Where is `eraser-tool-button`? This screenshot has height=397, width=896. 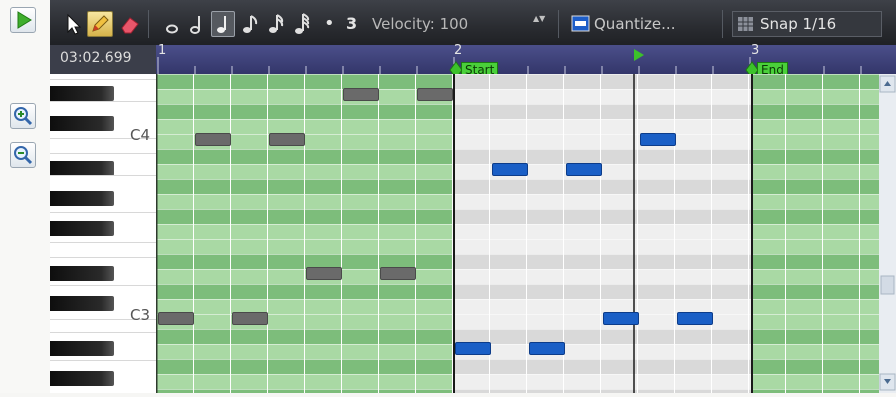 eraser-tool-button is located at coordinates (130, 24).